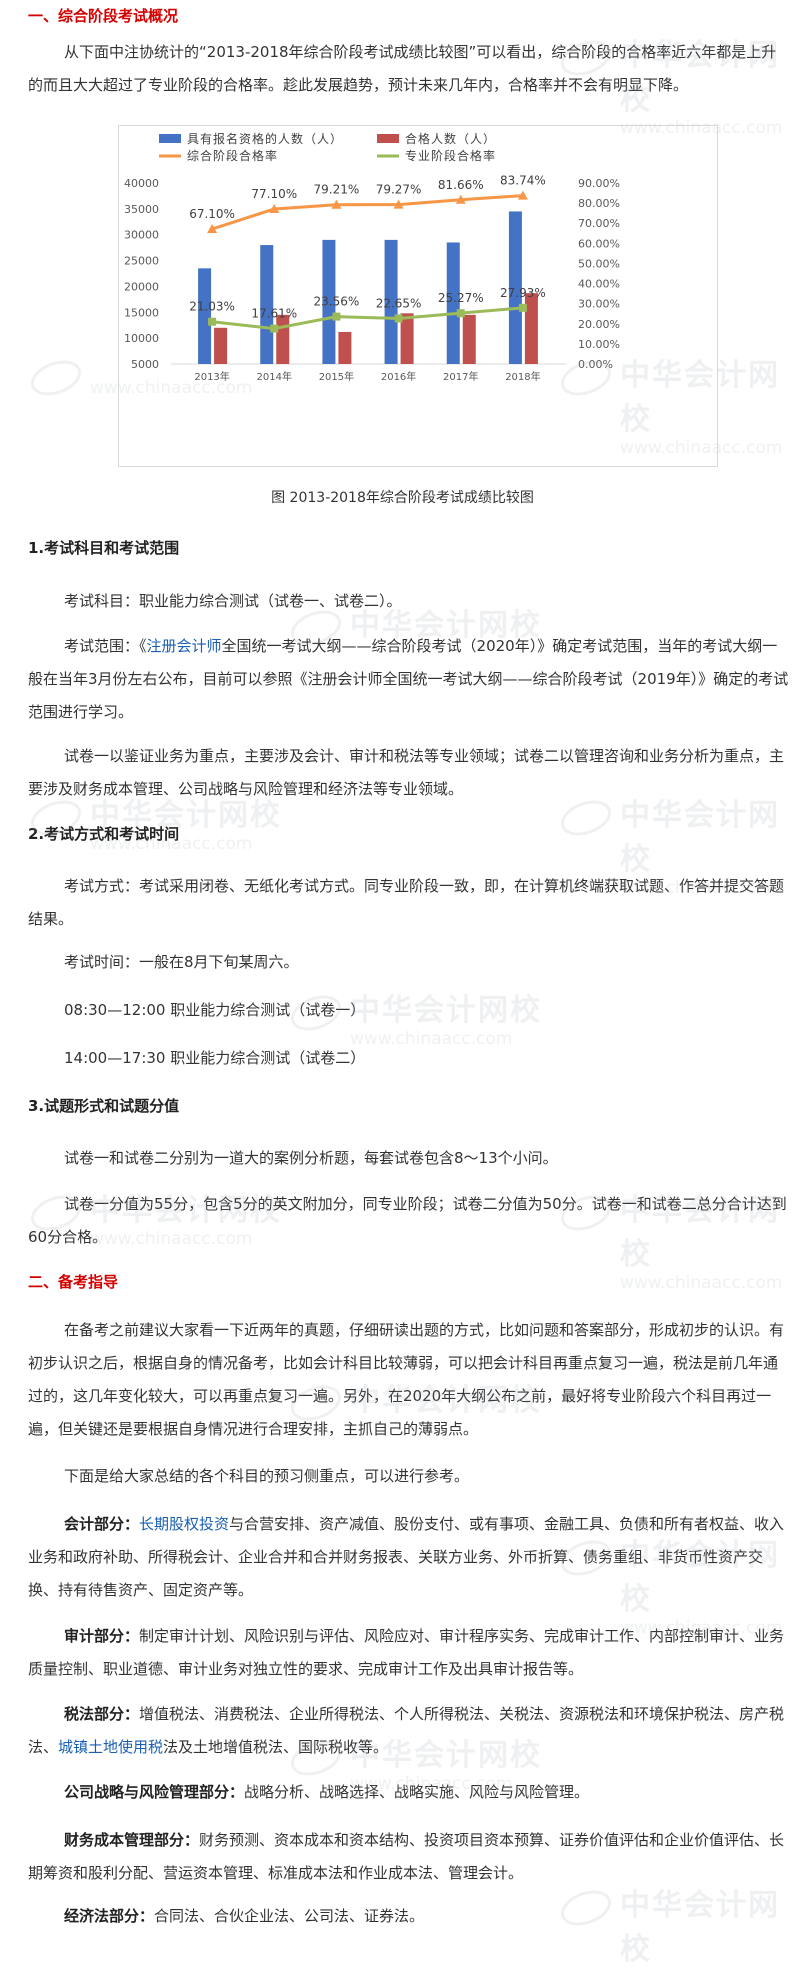  Describe the element at coordinates (460, 376) in the screenshot. I see `x-tick-label: 2017年` at that location.